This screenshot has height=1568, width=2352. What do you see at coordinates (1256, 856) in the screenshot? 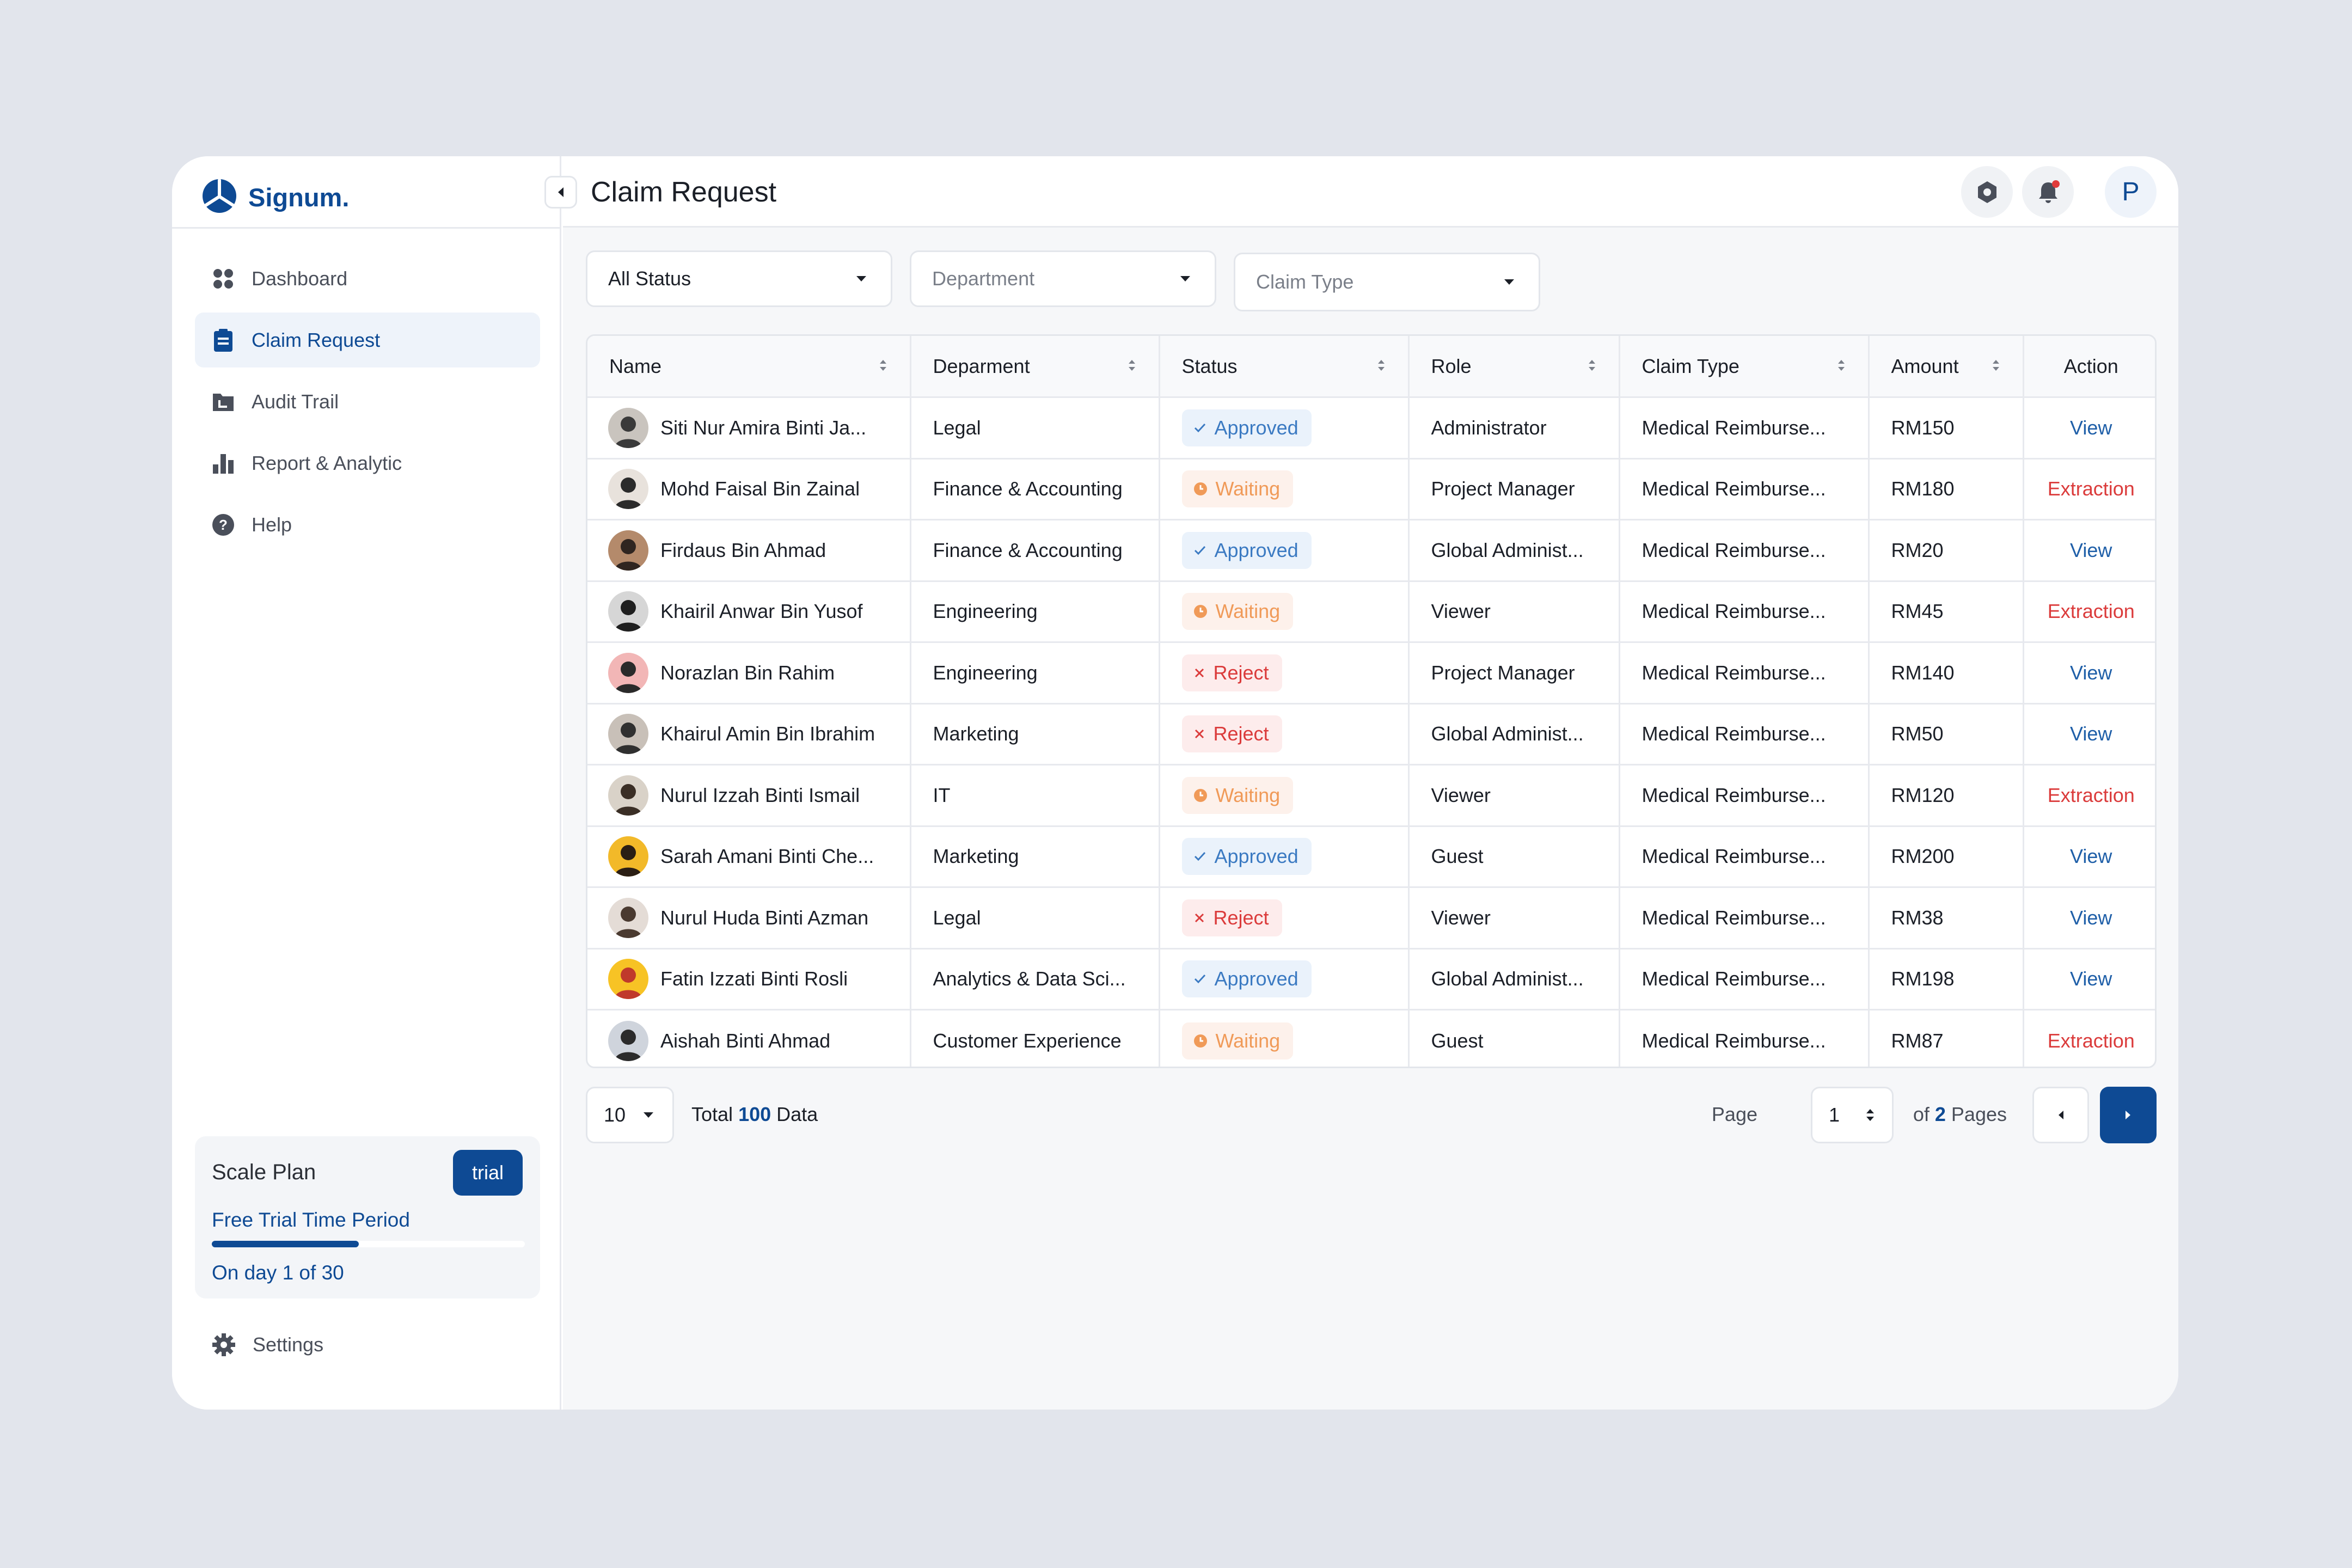
I see `status-label: Approved` at bounding box center [1256, 856].